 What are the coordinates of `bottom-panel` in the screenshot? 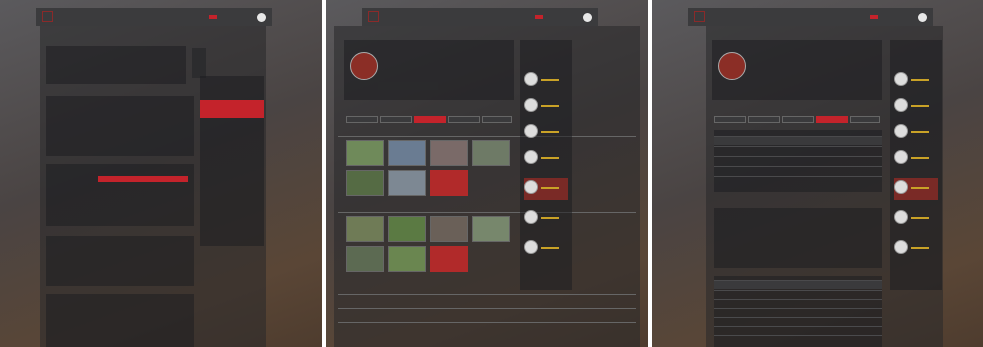 It's located at (120, 320).